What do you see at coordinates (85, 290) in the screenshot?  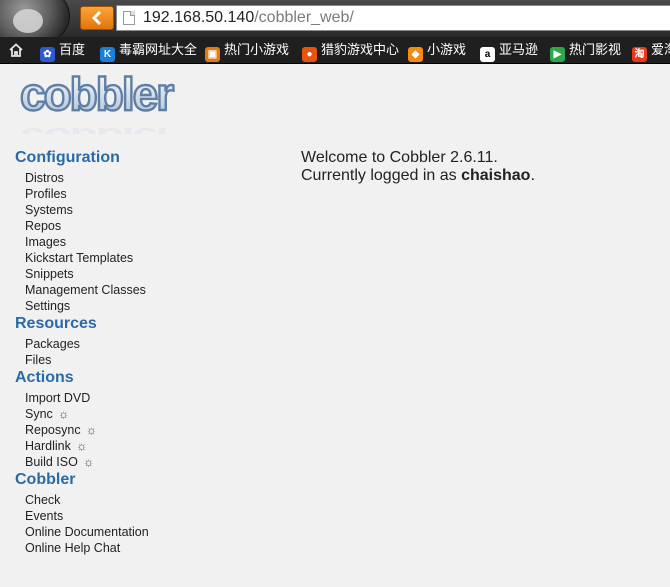 I see `nav-item-label: Management Classes` at bounding box center [85, 290].